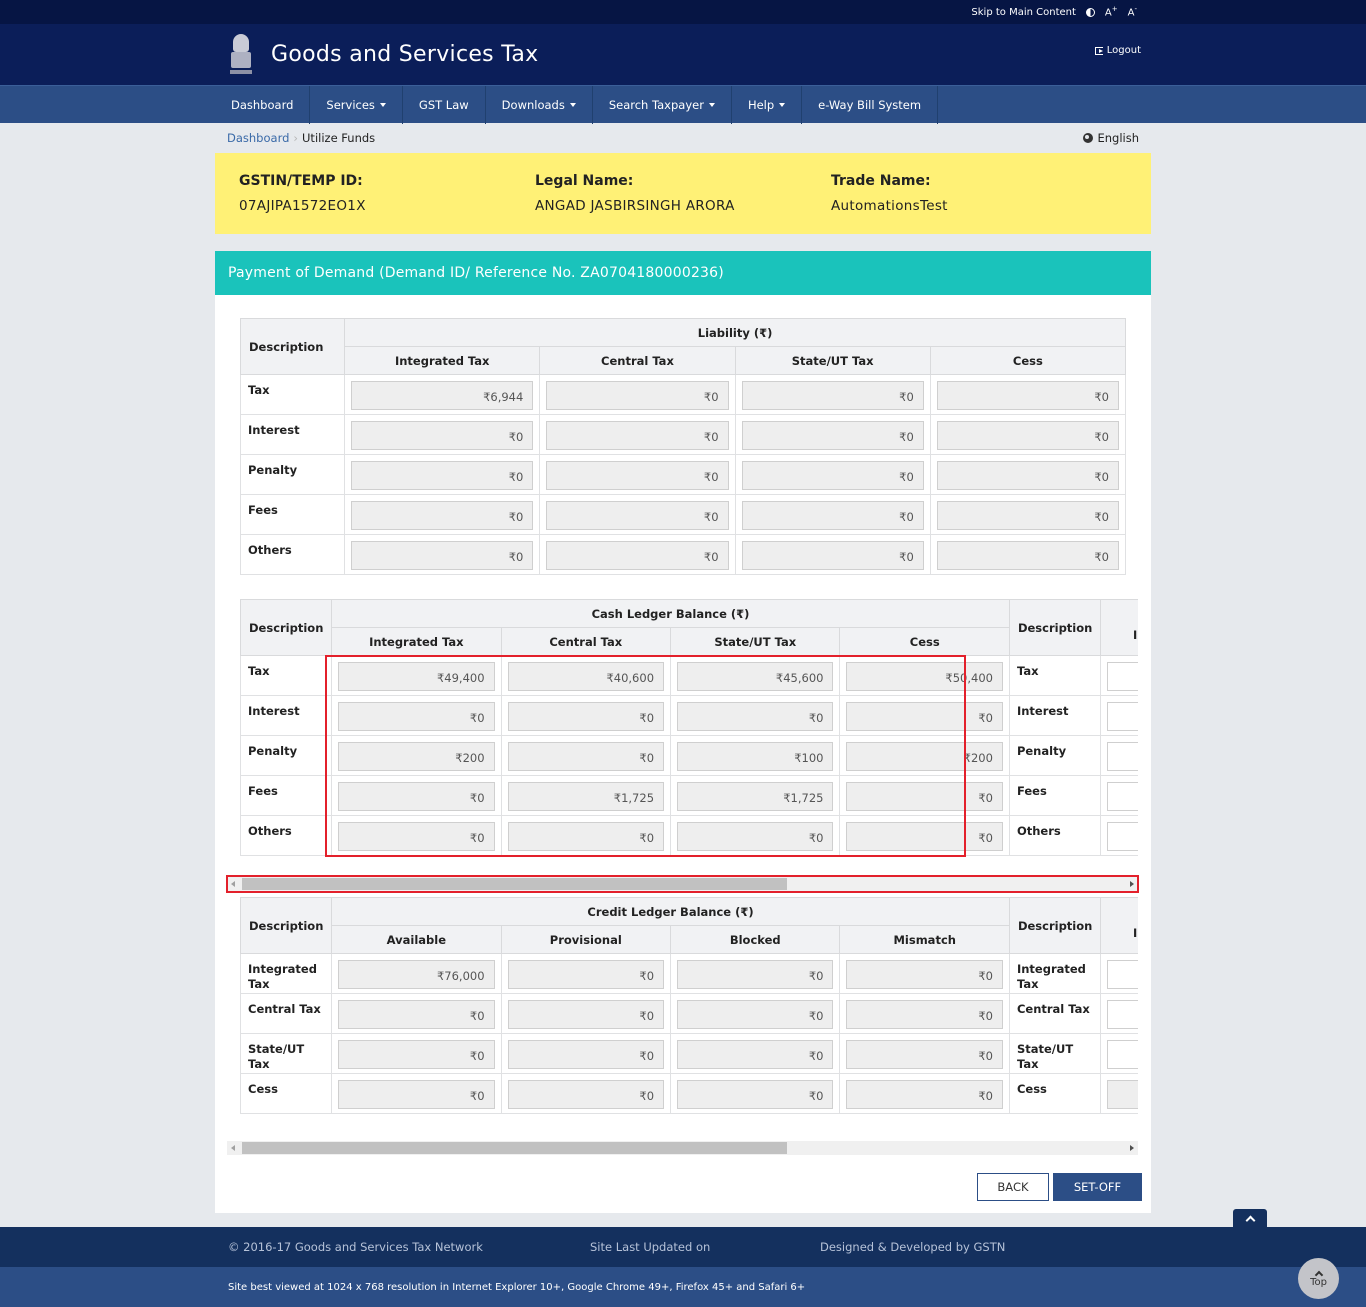 Image resolution: width=1366 pixels, height=1307 pixels. What do you see at coordinates (735, 332) in the screenshot?
I see `liability-group-header: Liability (₹)` at bounding box center [735, 332].